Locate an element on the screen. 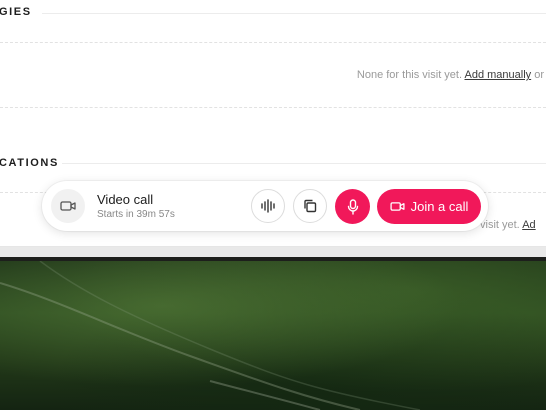 This screenshot has width=546, height=410. copy-icon is located at coordinates (310, 206).